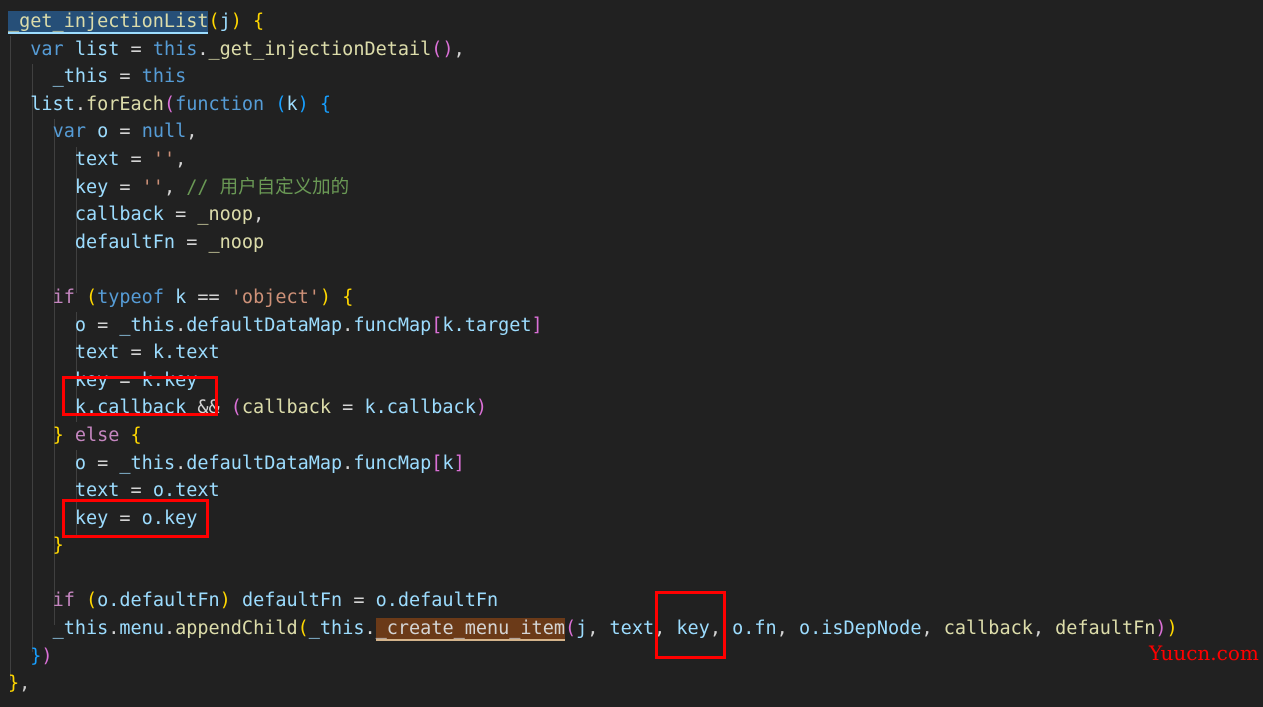 The image size is (1263, 707). What do you see at coordinates (631, 132) in the screenshot?
I see `code-line-5: var o = null,` at bounding box center [631, 132].